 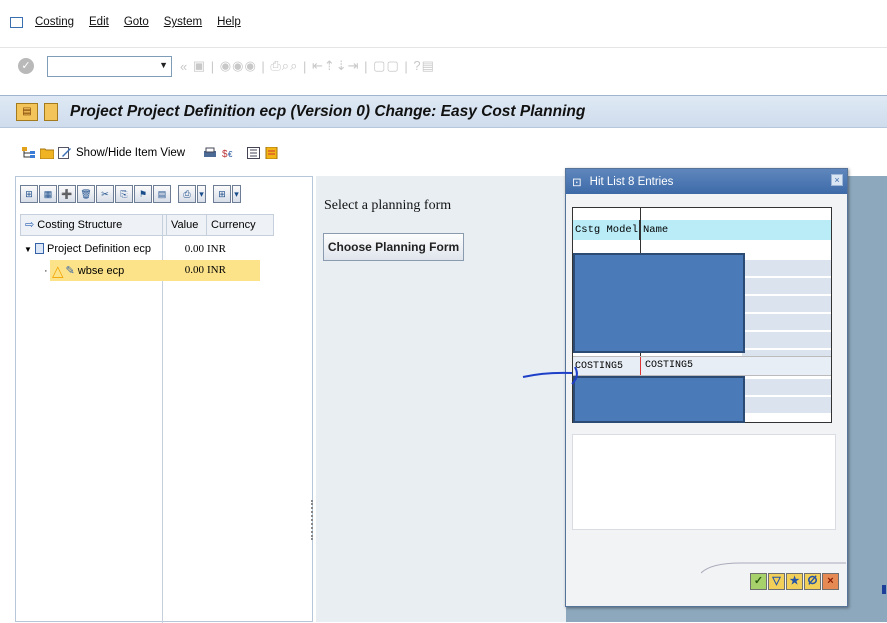 What do you see at coordinates (884, 589) in the screenshot?
I see `edge-marker` at bounding box center [884, 589].